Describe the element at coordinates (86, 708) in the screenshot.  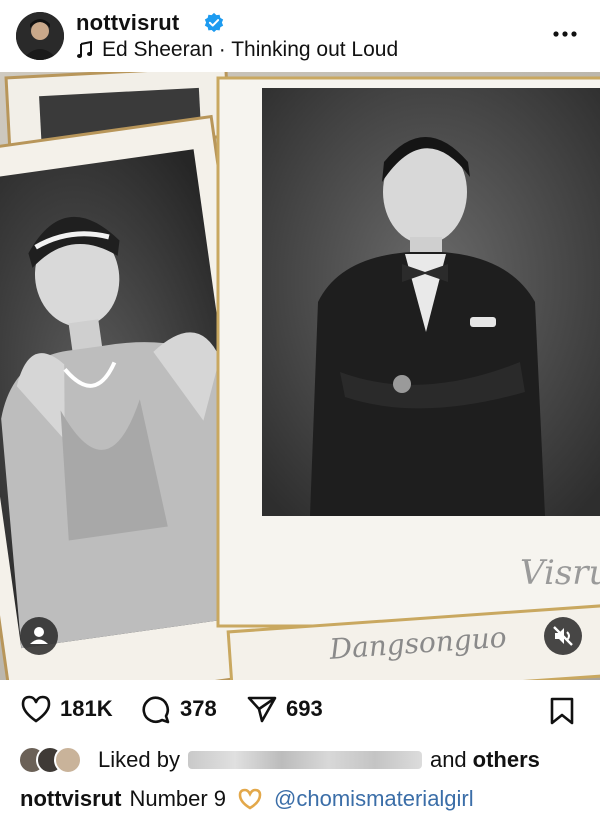
I see `like-count: 181K` at that location.